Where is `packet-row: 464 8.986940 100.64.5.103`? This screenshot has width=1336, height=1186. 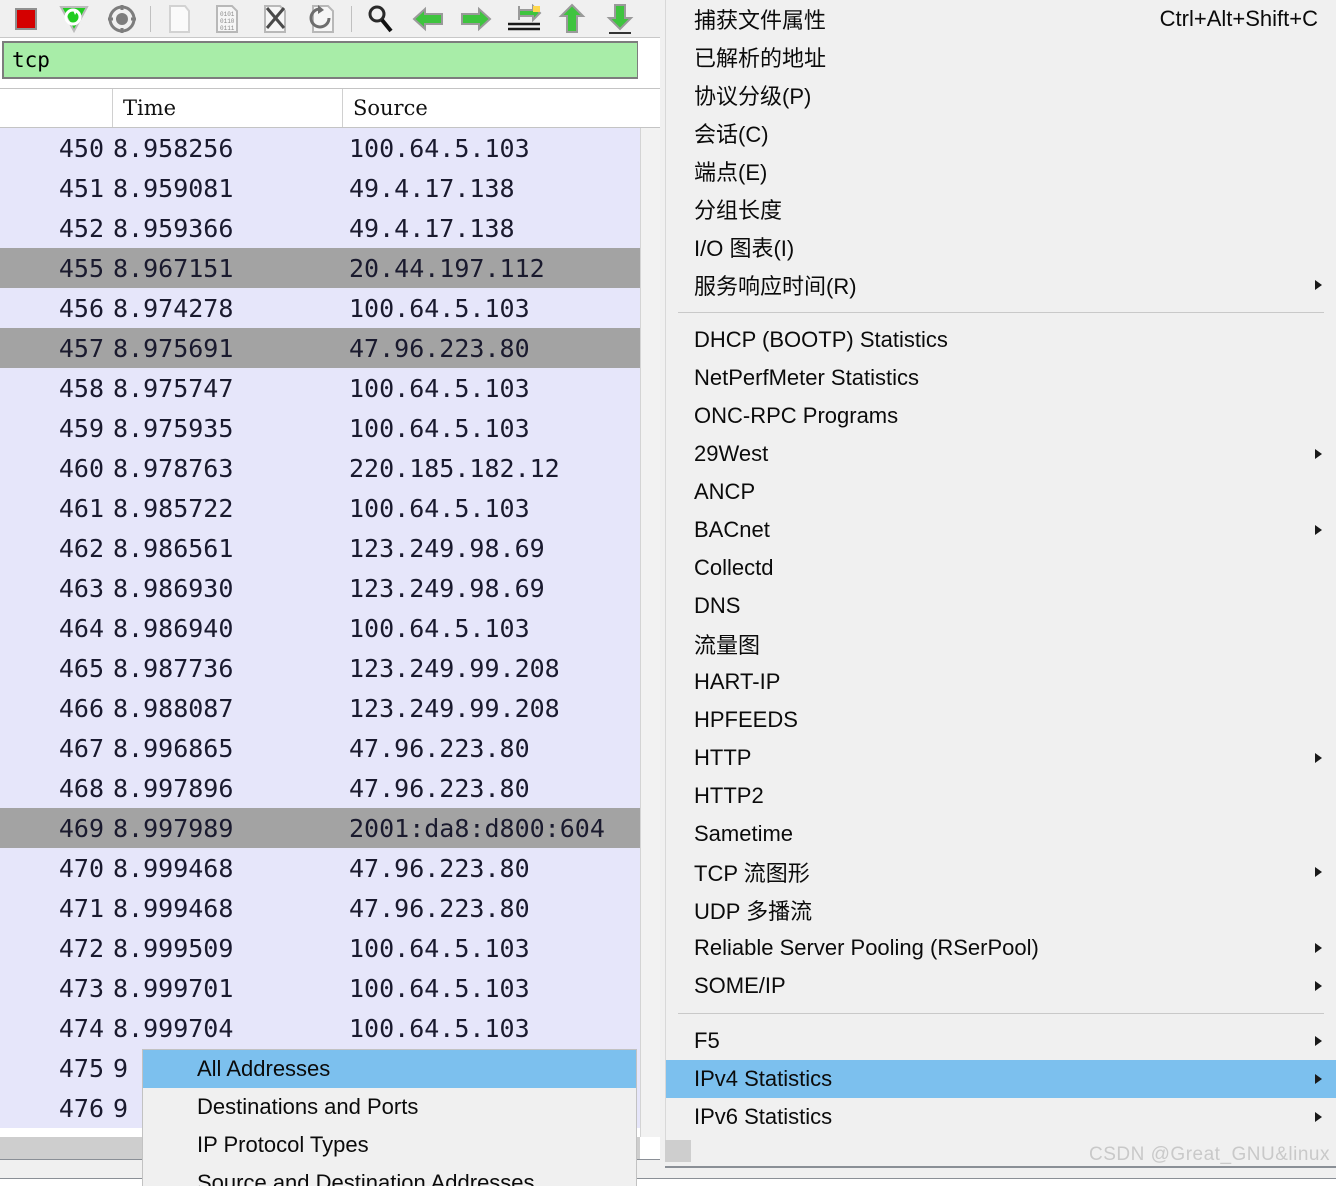 packet-row: 464 8.986940 100.64.5.103 is located at coordinates (320, 628).